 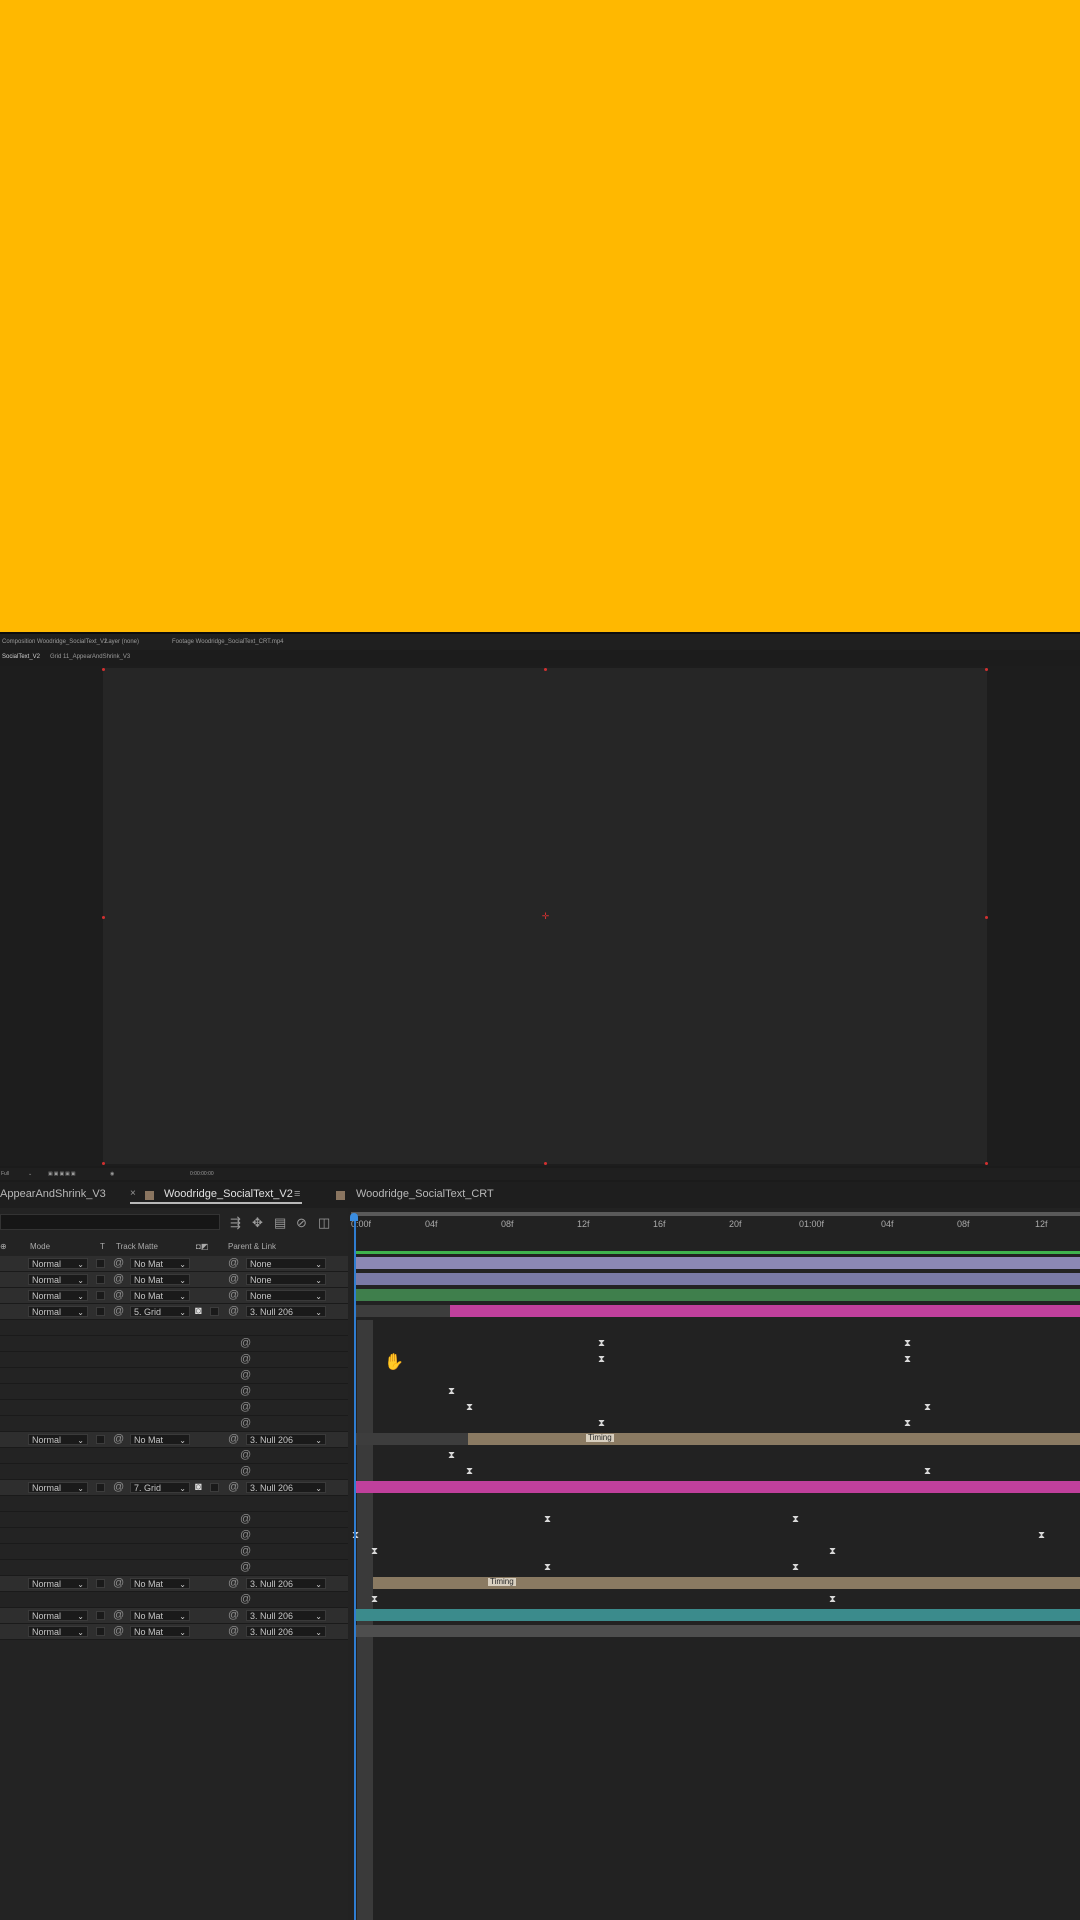 I want to click on property-row, so click(x=174, y=1328).